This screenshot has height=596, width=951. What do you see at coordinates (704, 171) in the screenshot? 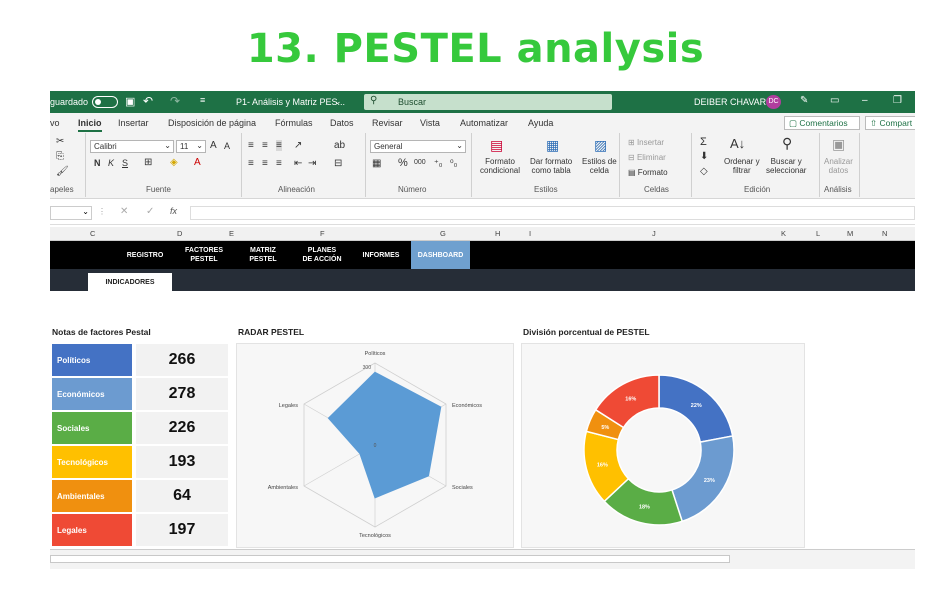
I see `clear-icon: ◇` at bounding box center [704, 171].